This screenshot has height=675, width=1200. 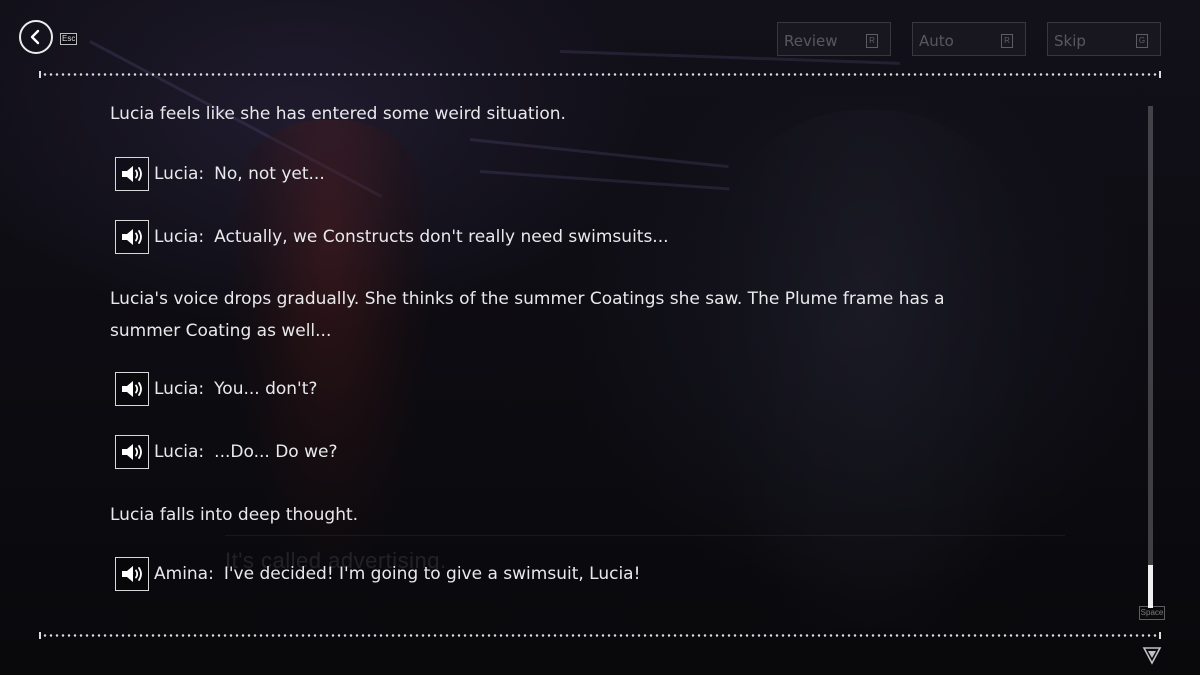 I want to click on dialogue-text: ...Do... Do we?, so click(x=276, y=452).